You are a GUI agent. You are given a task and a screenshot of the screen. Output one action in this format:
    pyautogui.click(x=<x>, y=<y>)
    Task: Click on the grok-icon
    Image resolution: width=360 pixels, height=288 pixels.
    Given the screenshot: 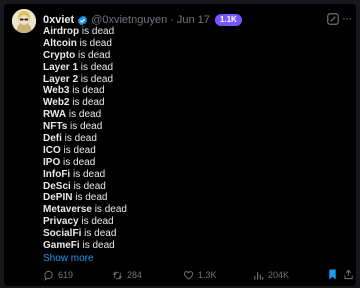 What is the action you would take?
    pyautogui.click(x=333, y=19)
    